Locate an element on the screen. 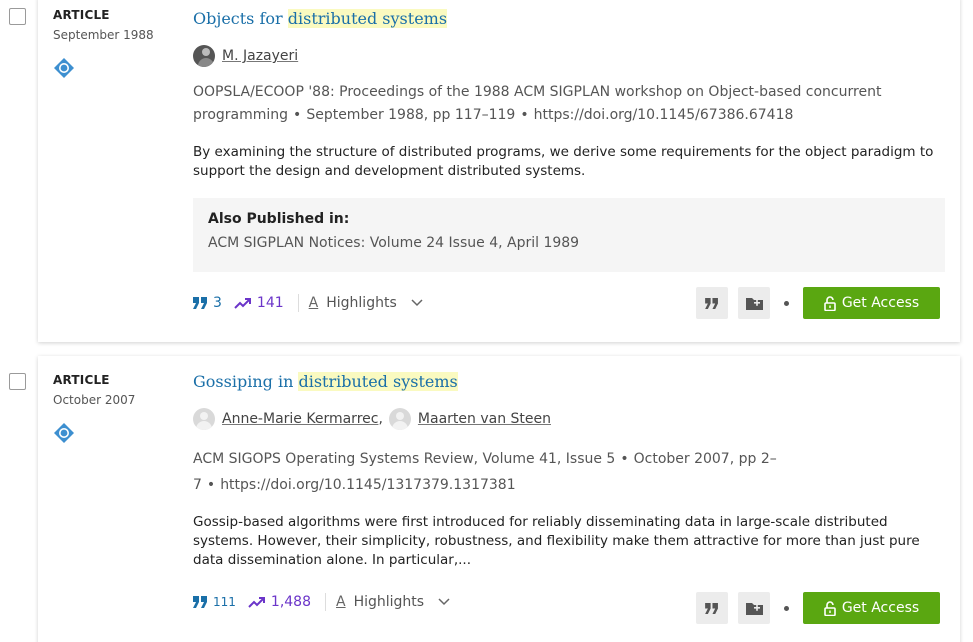 This screenshot has width=973, height=642. publication-date: October 2007 is located at coordinates (94, 400).